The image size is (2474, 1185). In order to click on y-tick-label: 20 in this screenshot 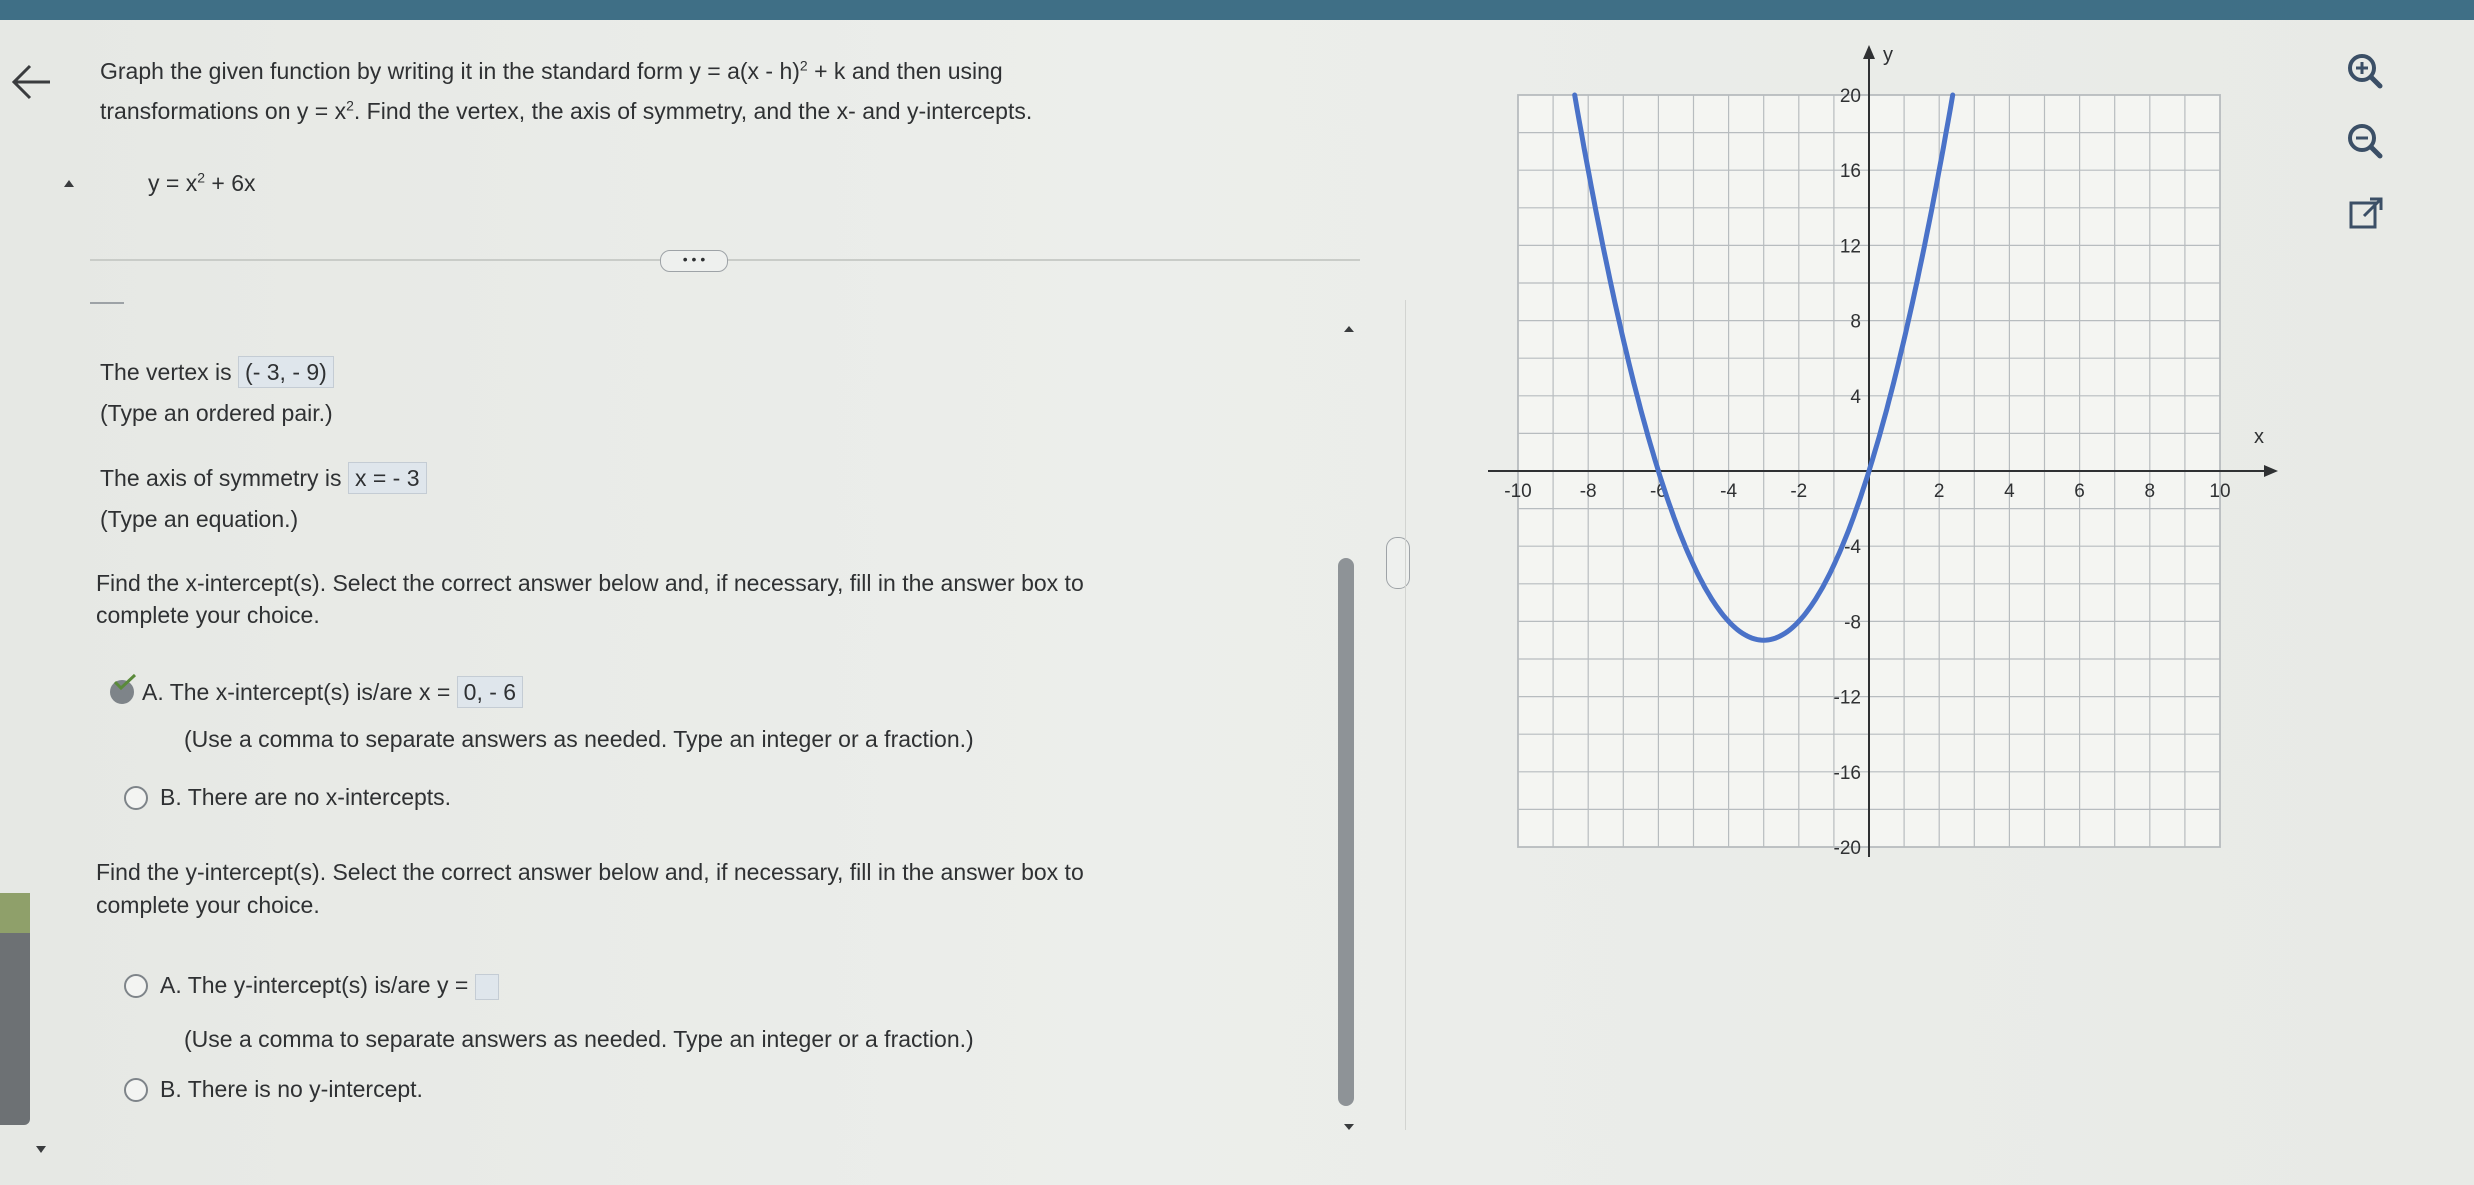, I will do `click(1850, 96)`.